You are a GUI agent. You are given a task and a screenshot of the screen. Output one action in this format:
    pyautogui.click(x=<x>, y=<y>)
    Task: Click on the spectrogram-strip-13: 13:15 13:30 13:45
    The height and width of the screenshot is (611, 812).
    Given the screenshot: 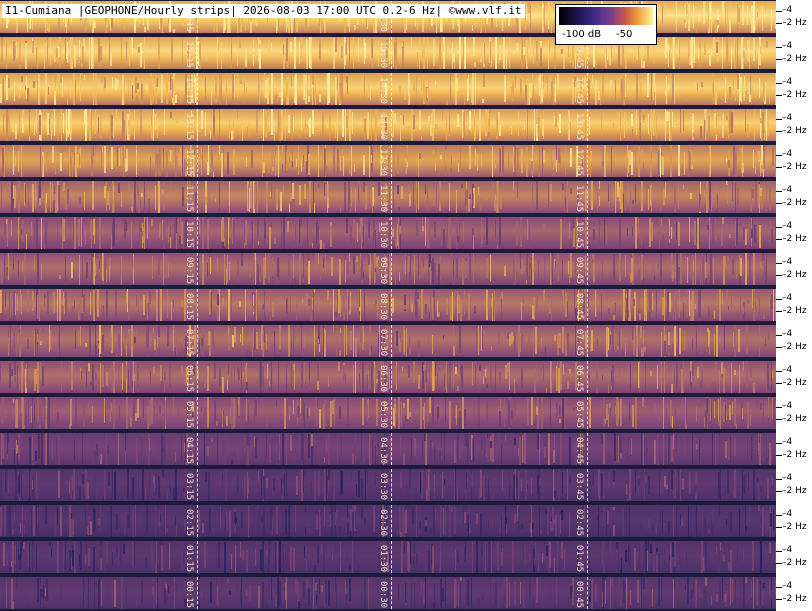 What is the action you would take?
    pyautogui.click(x=388, y=125)
    